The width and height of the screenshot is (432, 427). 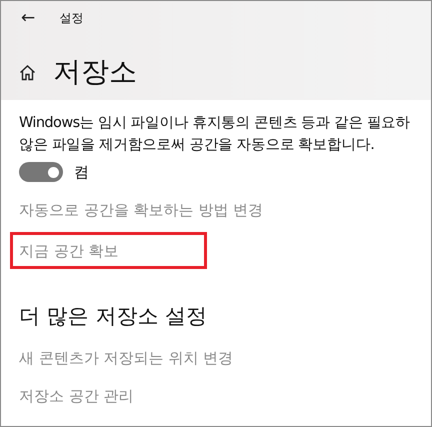 What do you see at coordinates (197, 145) in the screenshot?
I see `description-text: 않은 파일을 제거함으로써 공간을 자동으로 확보합니다.` at bounding box center [197, 145].